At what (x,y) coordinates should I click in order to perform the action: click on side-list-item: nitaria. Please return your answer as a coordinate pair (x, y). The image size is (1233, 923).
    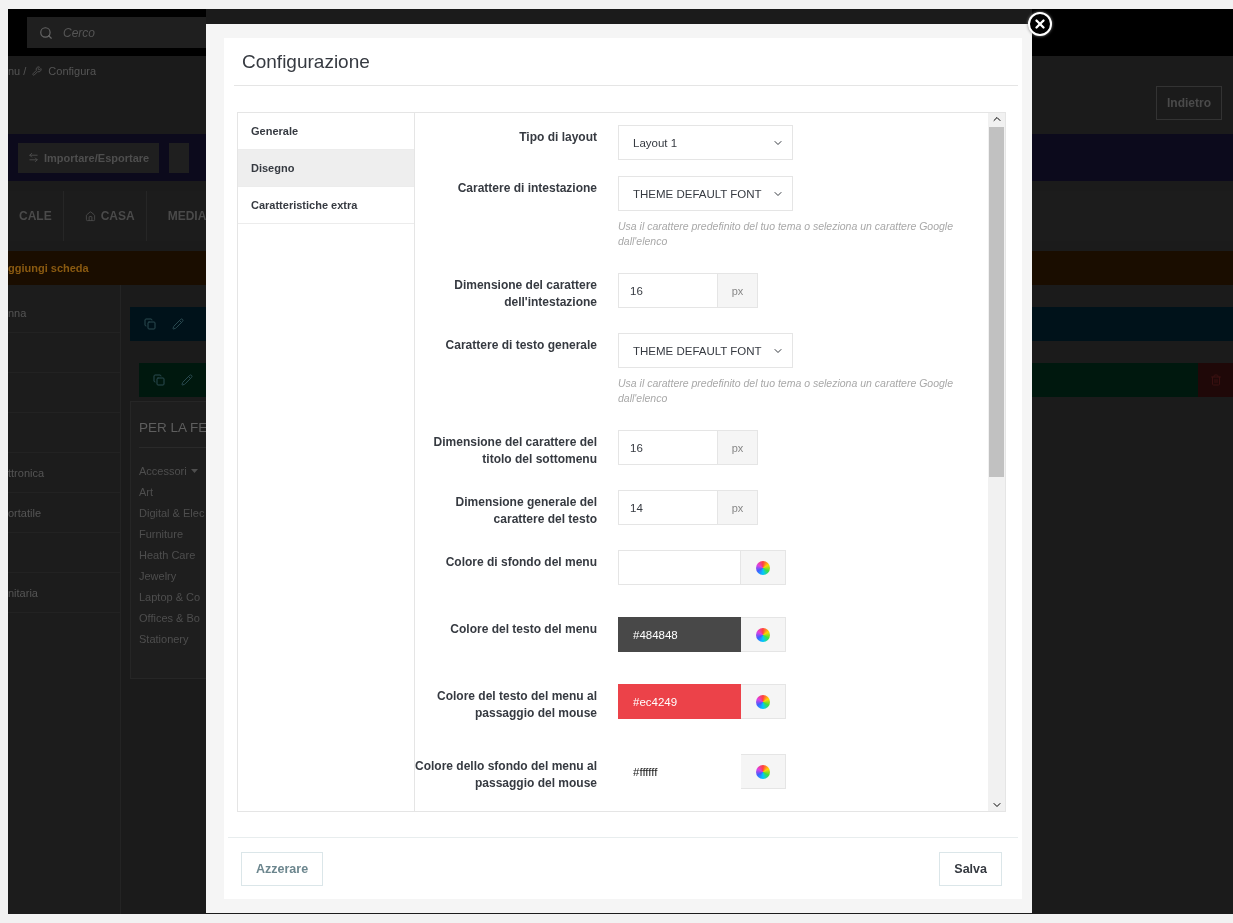
    Looking at the image, I should click on (23, 592).